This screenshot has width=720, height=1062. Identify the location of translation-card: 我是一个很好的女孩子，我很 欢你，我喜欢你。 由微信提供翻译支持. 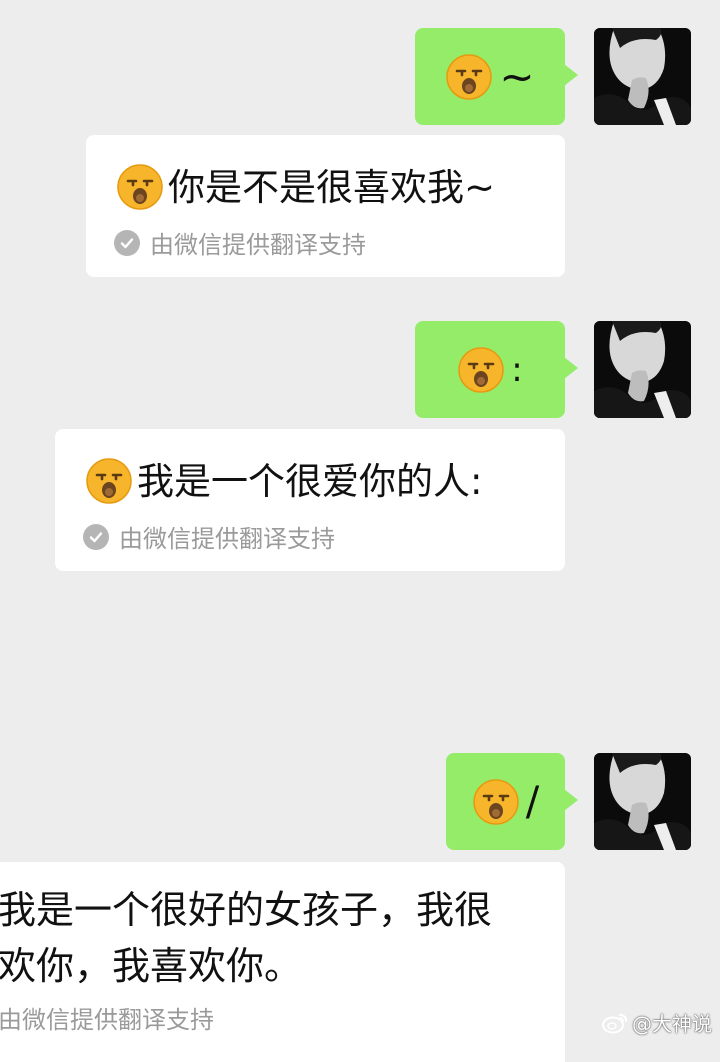
(282, 962).